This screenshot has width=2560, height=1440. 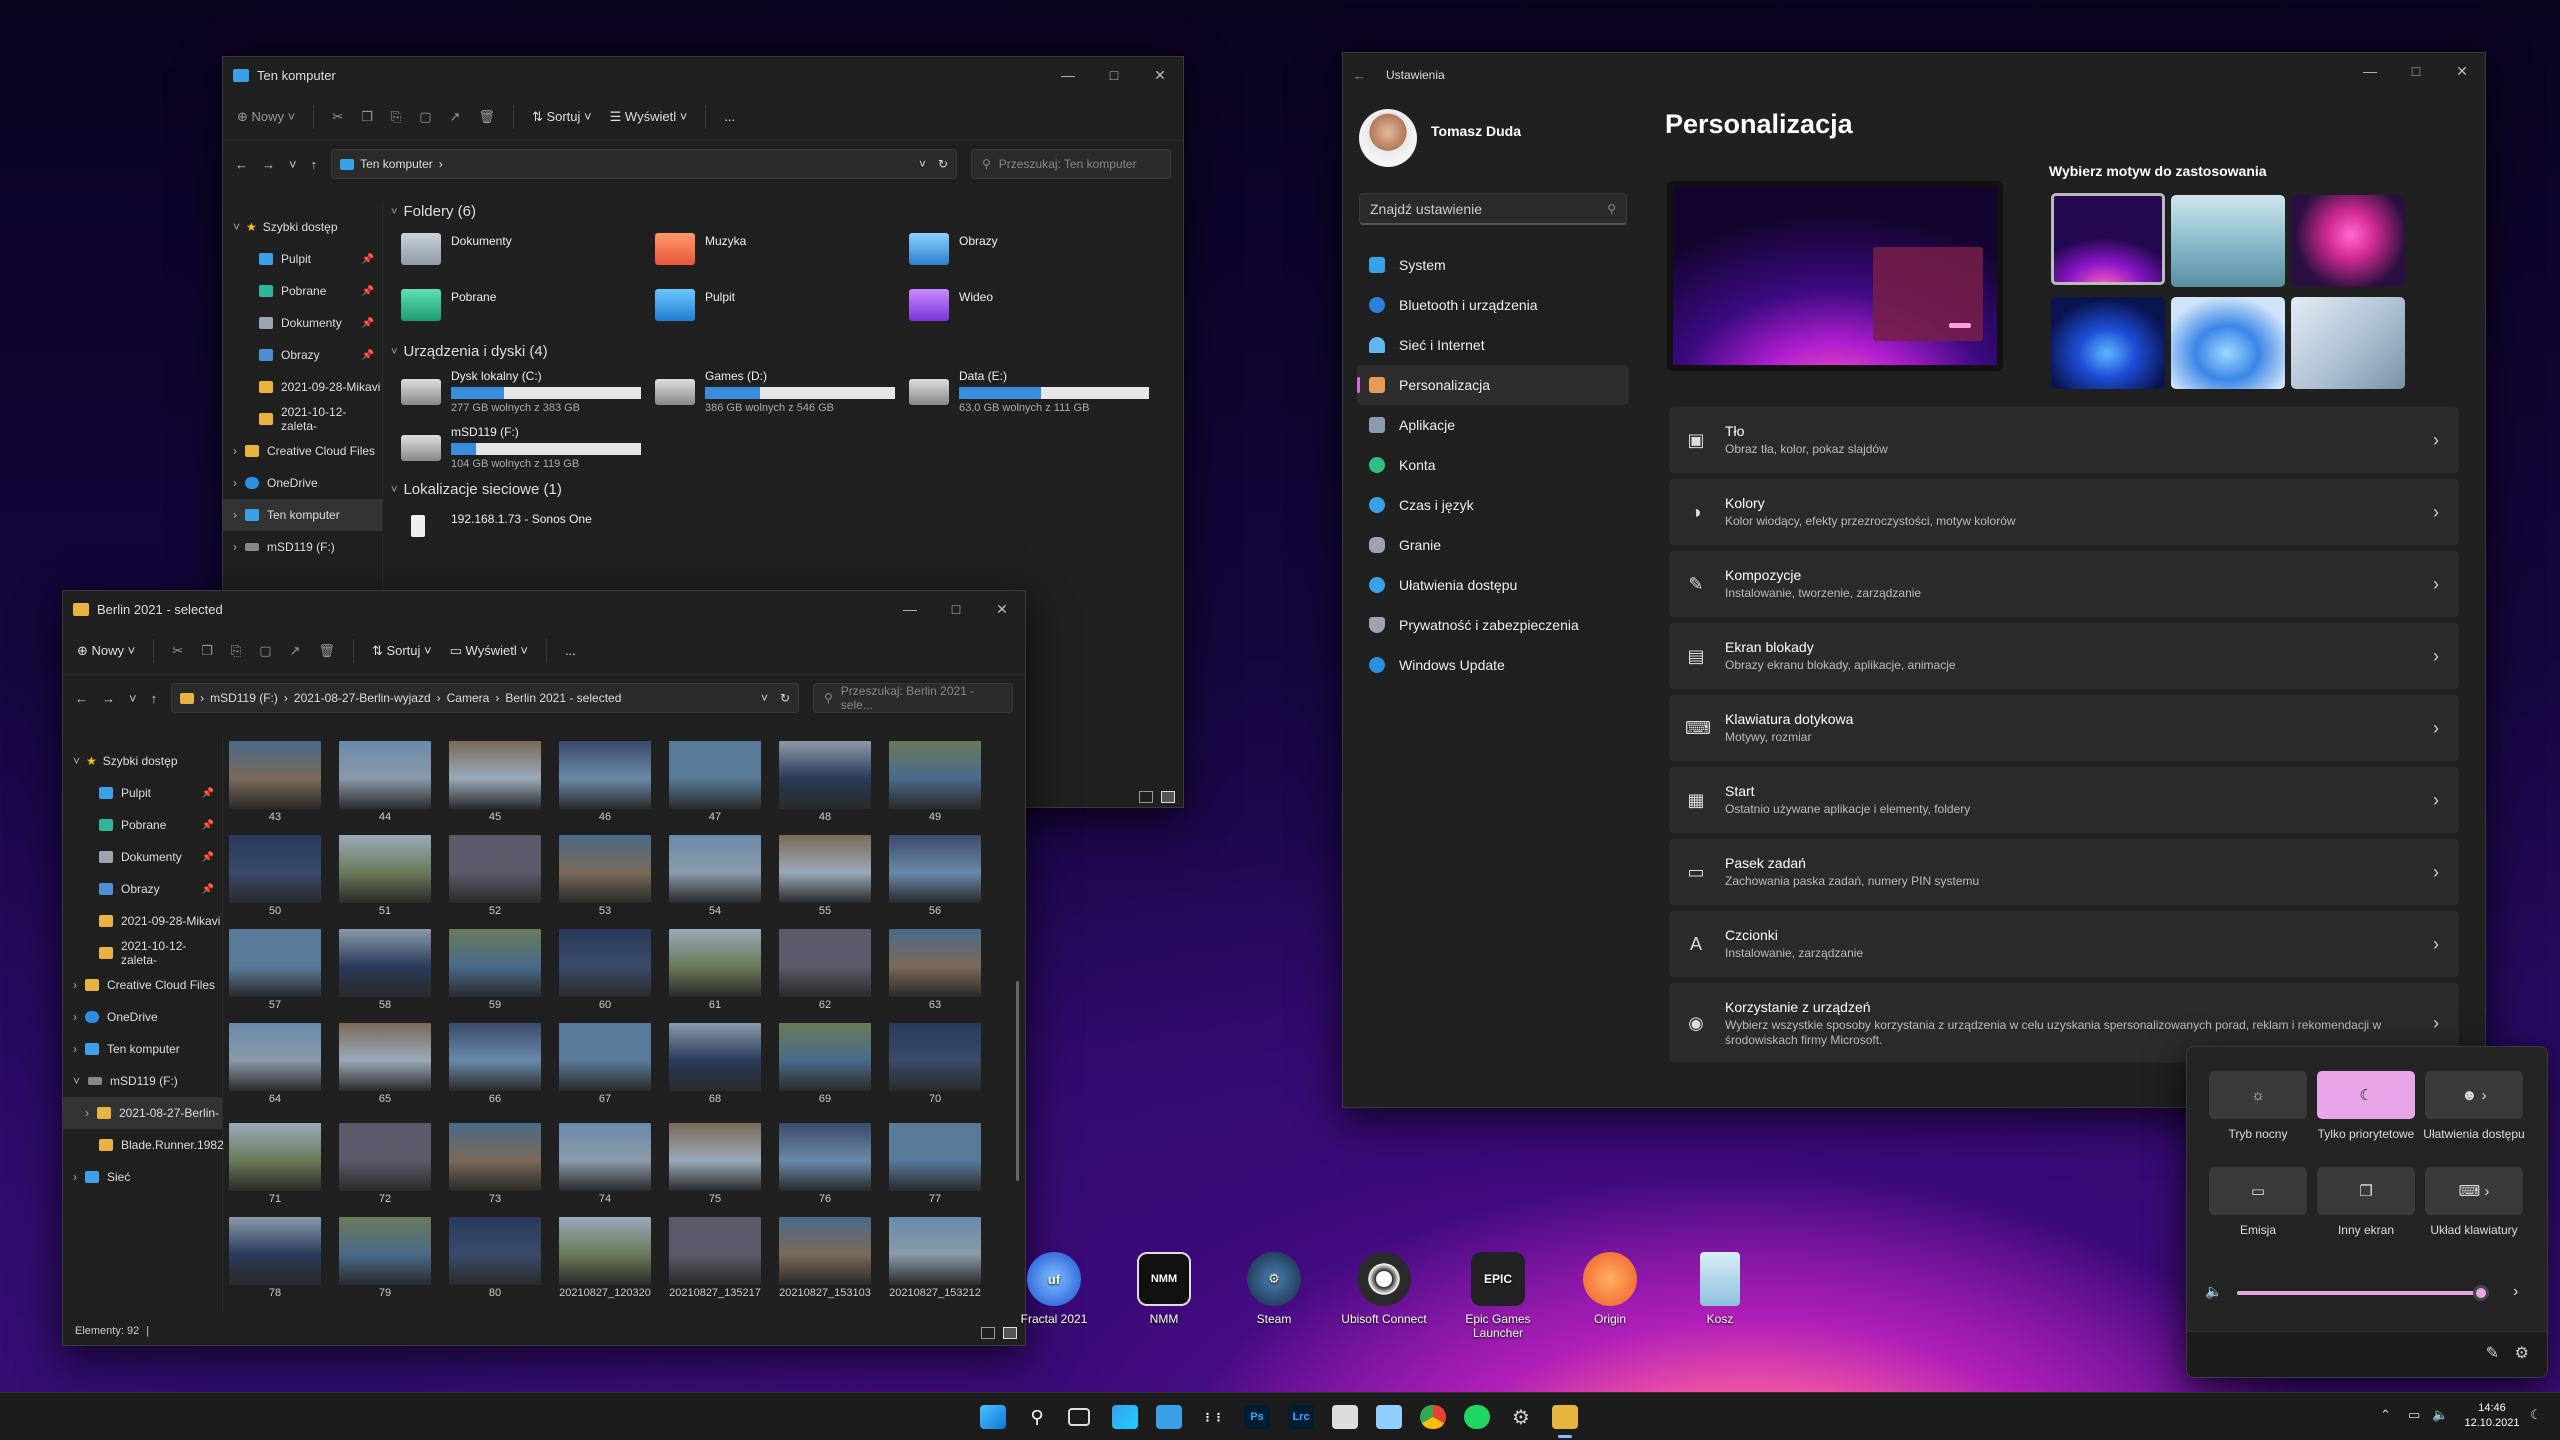 I want to click on drive-c: Dysk lokalny (C:) 277 GB wolnych z 383 GB, so click(x=521, y=391).